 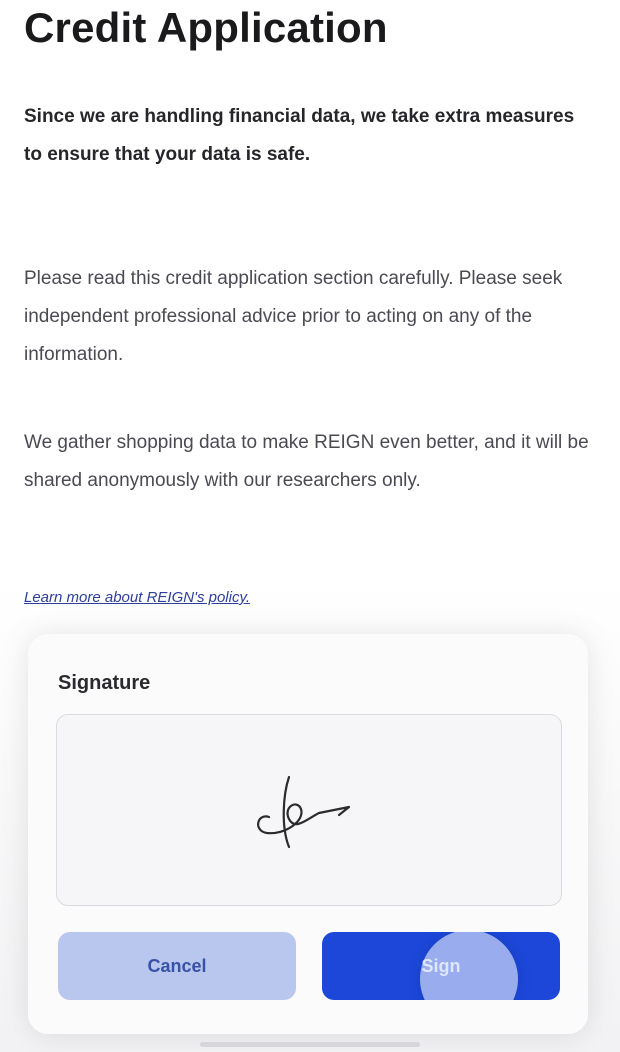 What do you see at coordinates (206, 27) in the screenshot?
I see `page-title: Credit Application` at bounding box center [206, 27].